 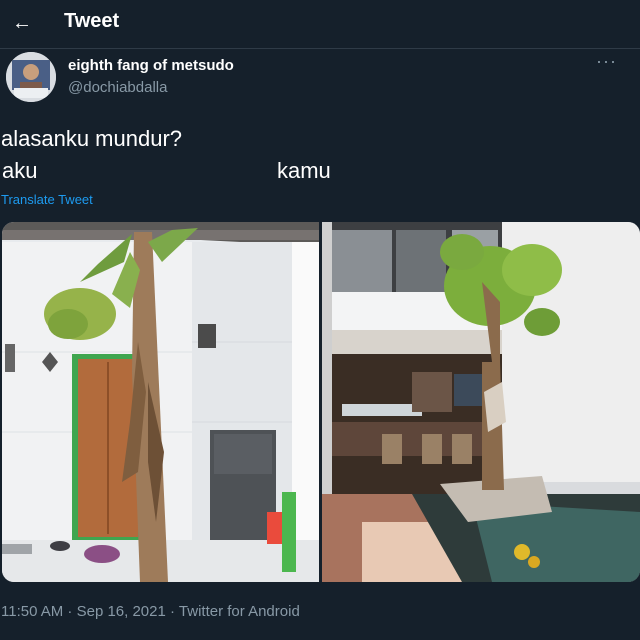 I want to click on author-display-name: eighth fang of metsudo, so click(x=151, y=65).